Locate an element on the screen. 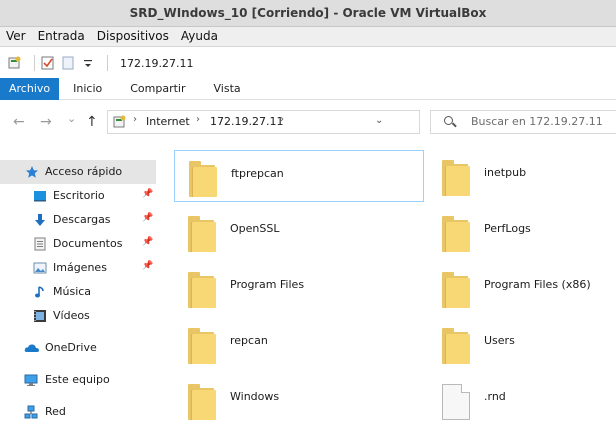  network-location-icon is located at coordinates (120, 122).